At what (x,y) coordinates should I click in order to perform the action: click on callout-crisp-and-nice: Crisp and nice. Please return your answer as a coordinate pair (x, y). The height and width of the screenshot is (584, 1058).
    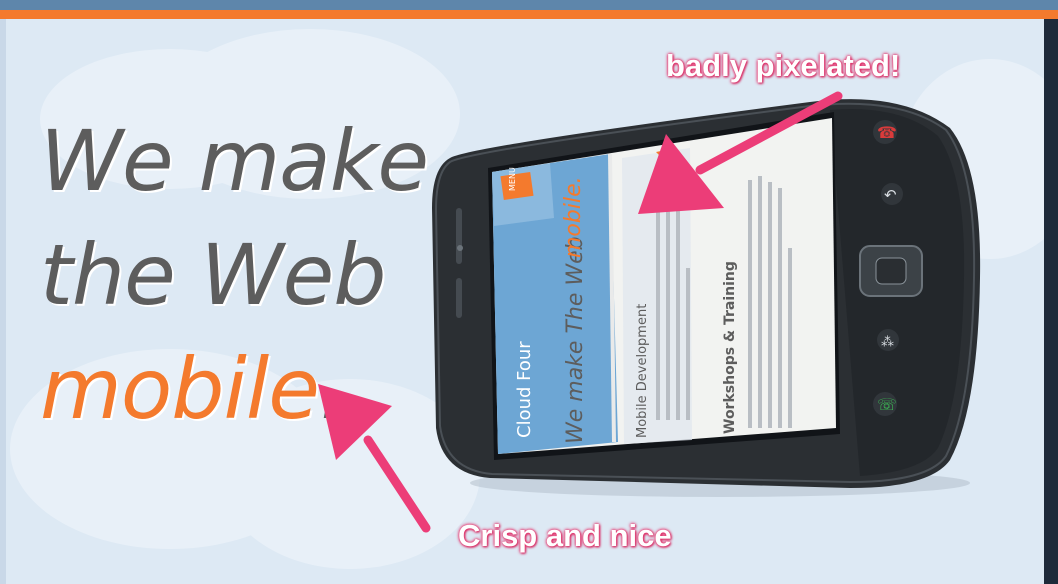
    Looking at the image, I should click on (565, 535).